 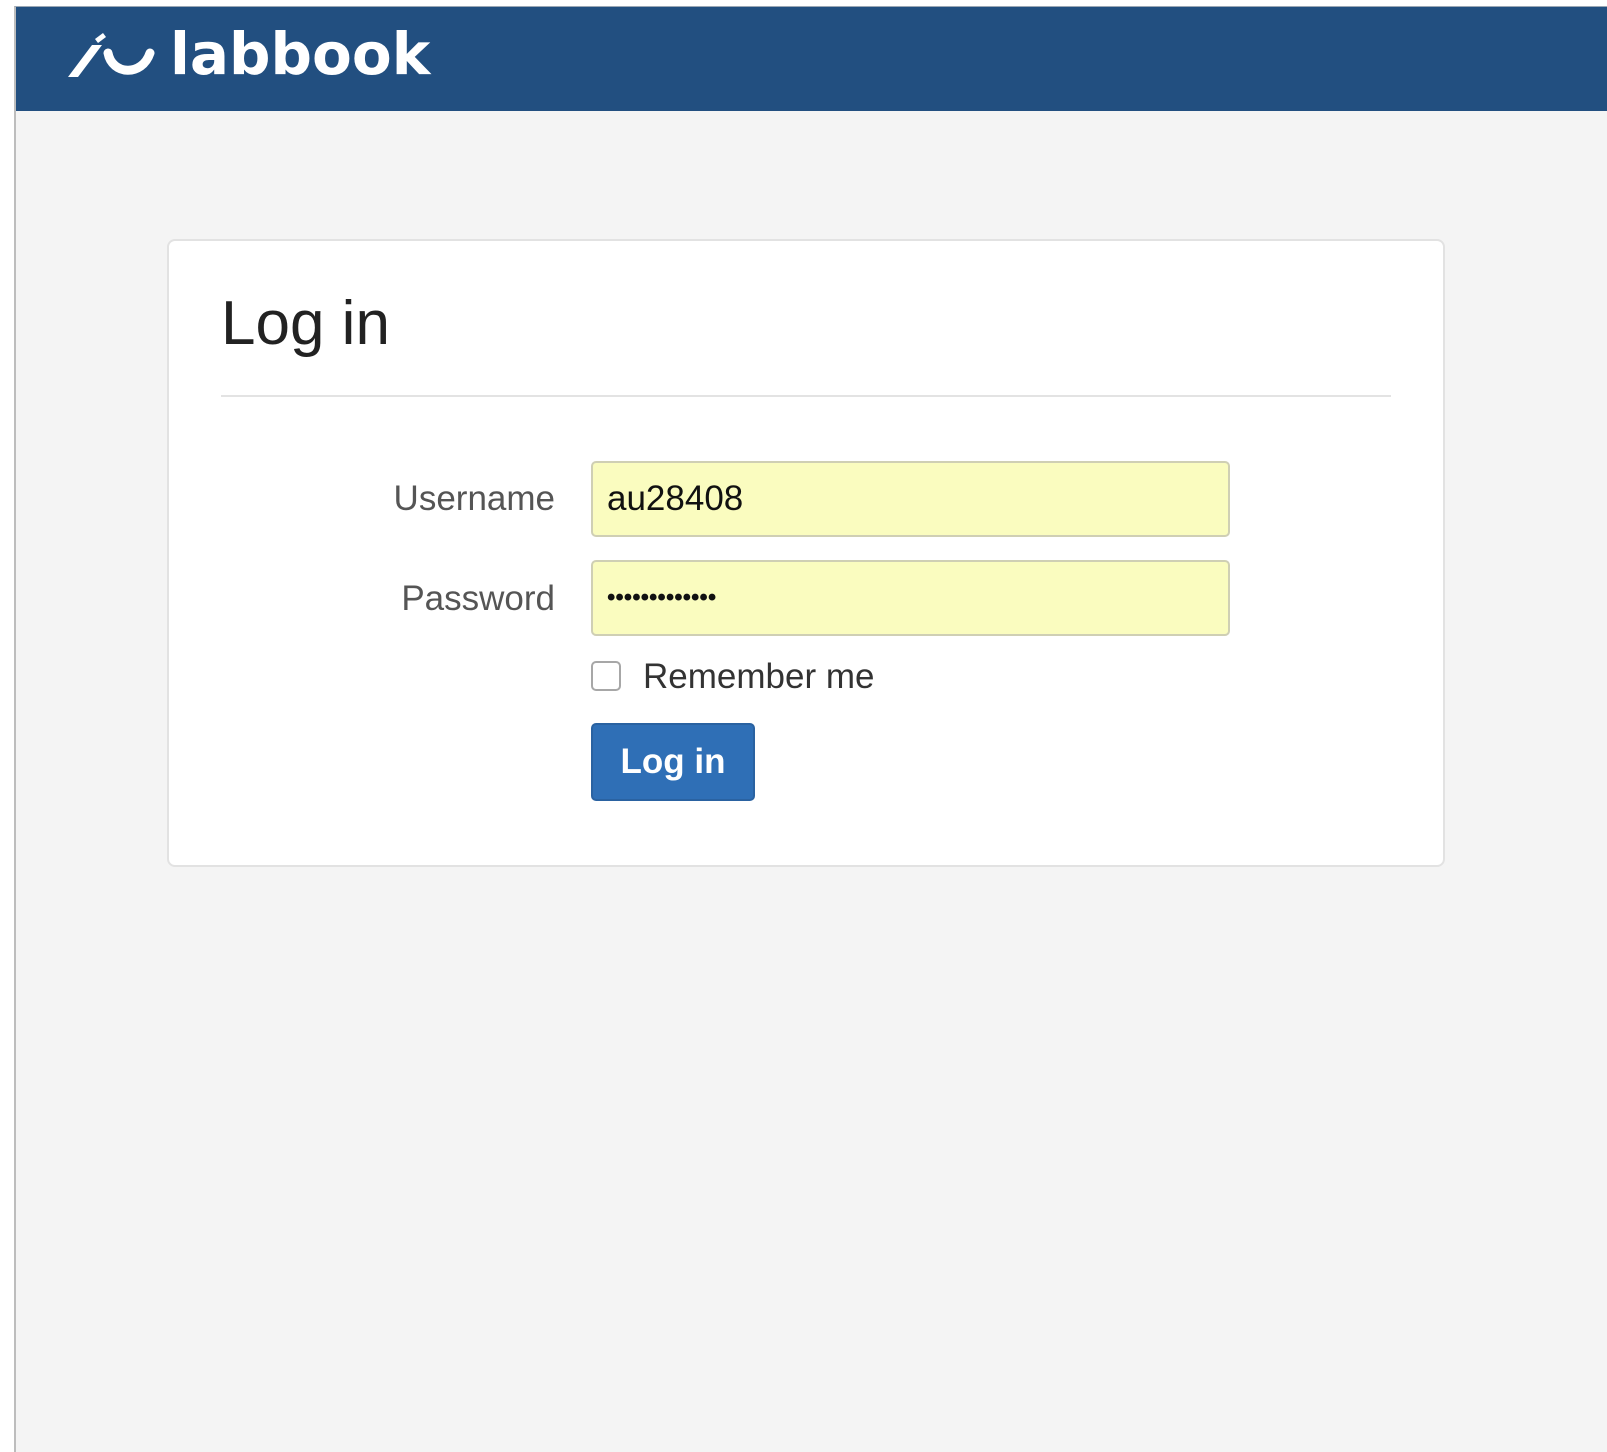 I want to click on login-button: Log in, so click(x=673, y=762).